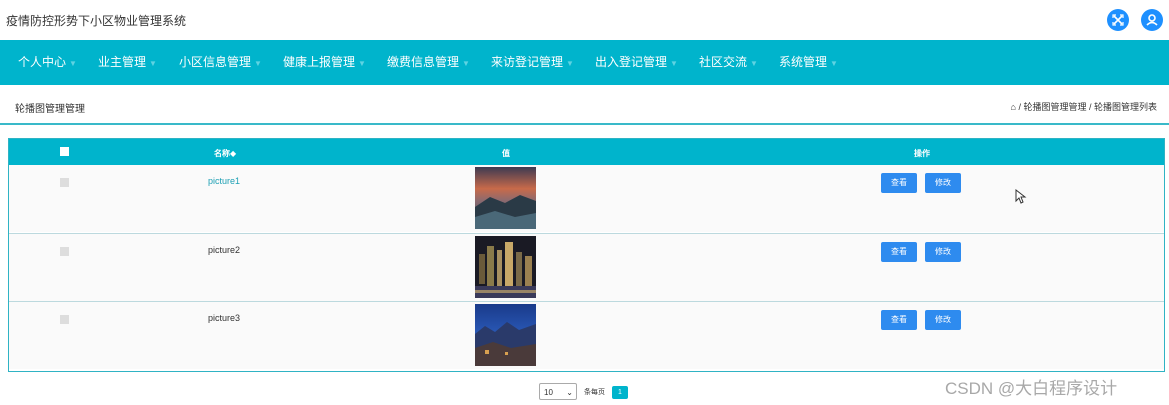 The width and height of the screenshot is (1169, 405). Describe the element at coordinates (922, 153) in the screenshot. I see `header-actions: 操作` at that location.